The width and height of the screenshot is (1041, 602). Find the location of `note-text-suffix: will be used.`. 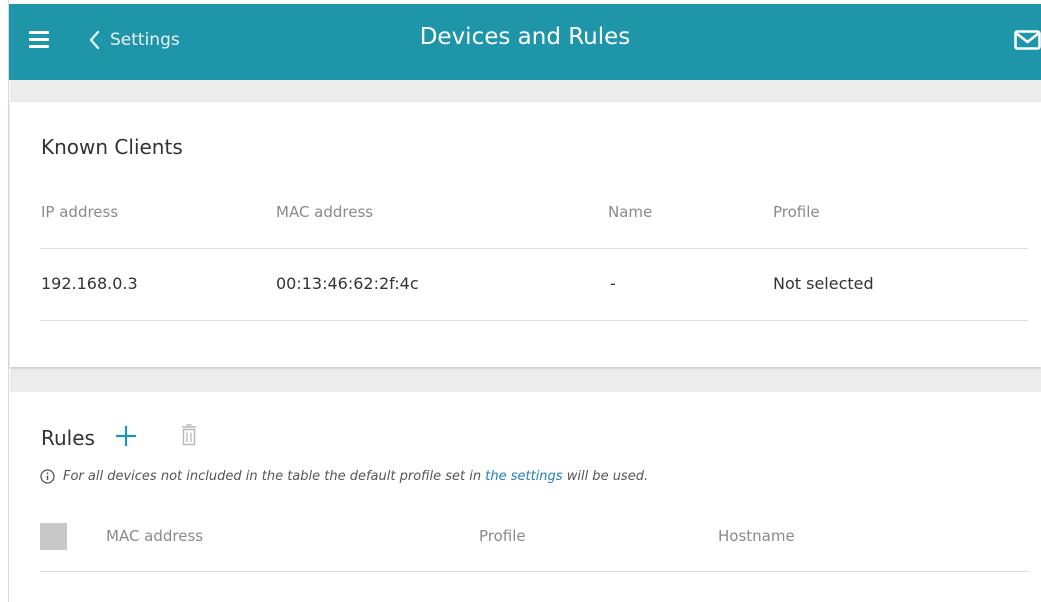

note-text-suffix: will be used. is located at coordinates (605, 476).